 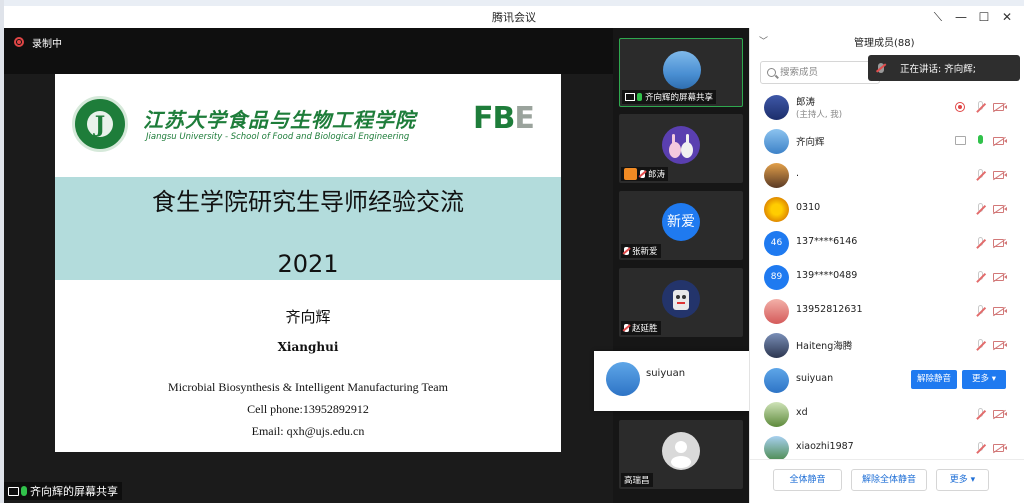 I want to click on member-name: 齐向辉, so click(x=810, y=142).